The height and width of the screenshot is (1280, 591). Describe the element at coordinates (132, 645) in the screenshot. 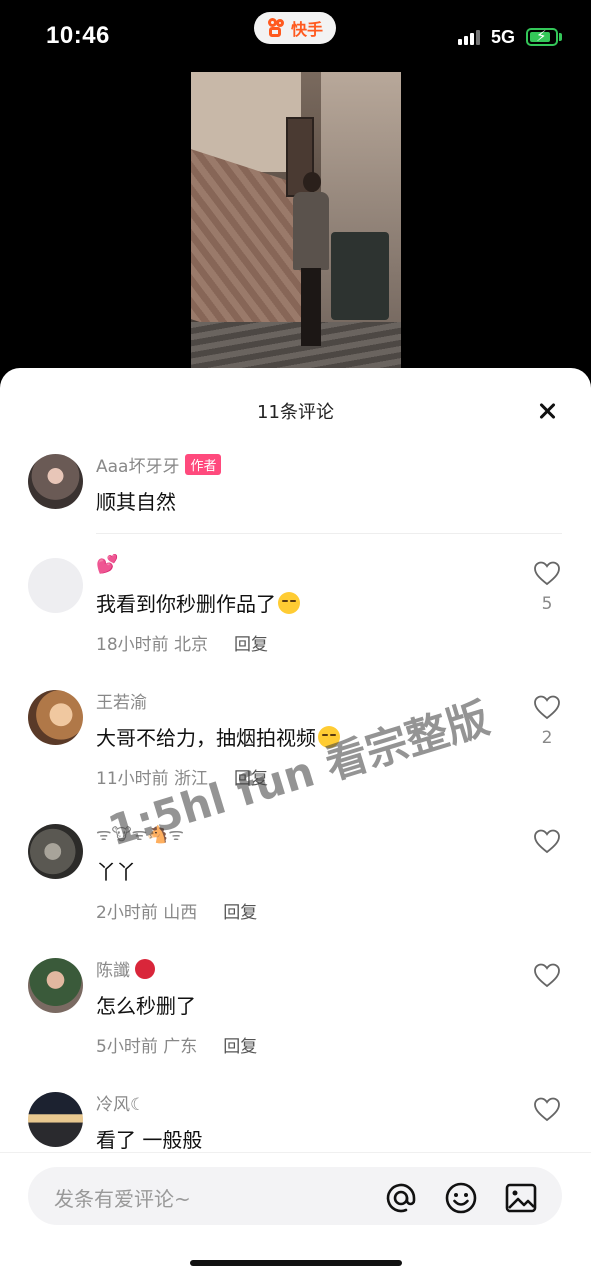

I see `comment-time: 18小时前` at that location.